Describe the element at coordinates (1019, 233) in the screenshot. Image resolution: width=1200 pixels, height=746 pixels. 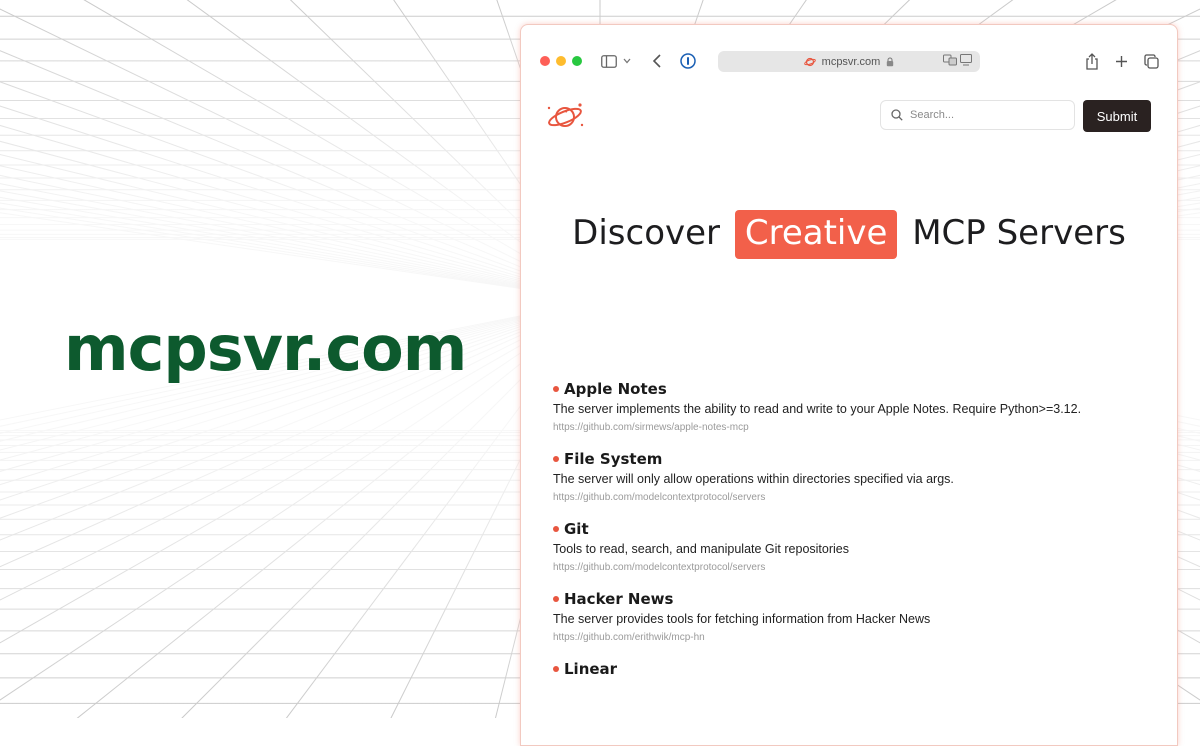
I see `hero-text-after: MCP Servers` at that location.